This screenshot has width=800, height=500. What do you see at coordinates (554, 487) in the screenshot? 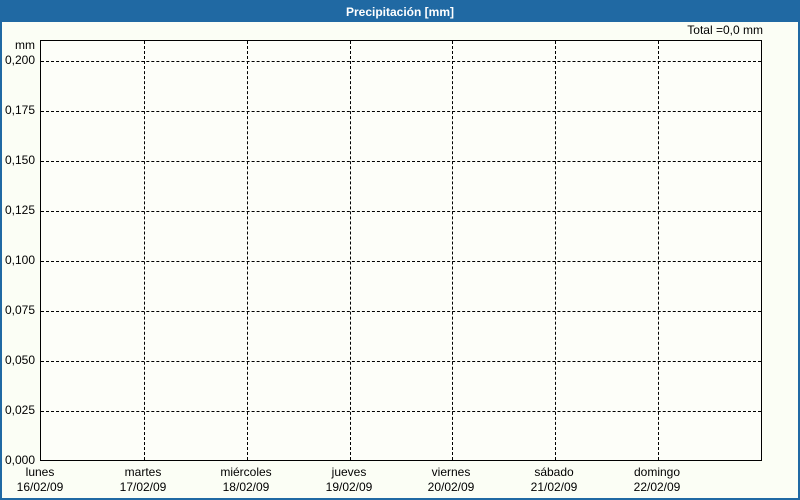
I see `x-date-label: 21/02/09` at bounding box center [554, 487].